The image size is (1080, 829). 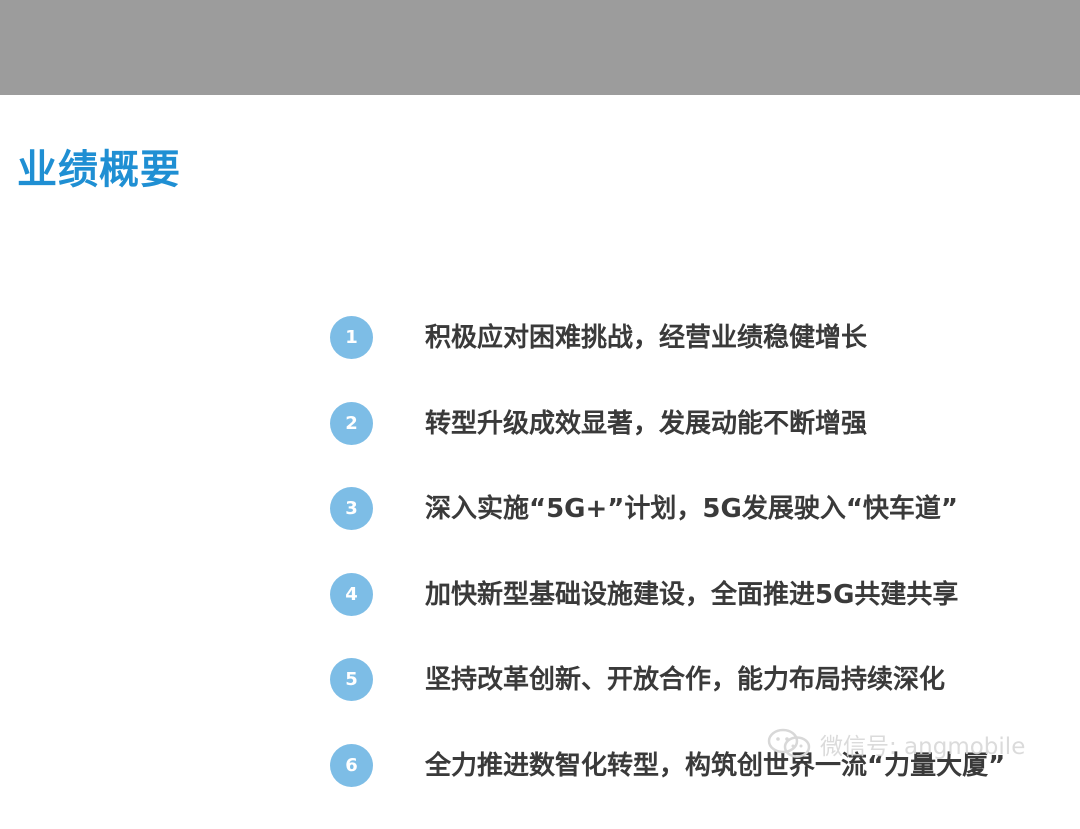 I want to click on list-item-text: 坚持改革创新、开放合作，能力布局持续深化, so click(x=685, y=680).